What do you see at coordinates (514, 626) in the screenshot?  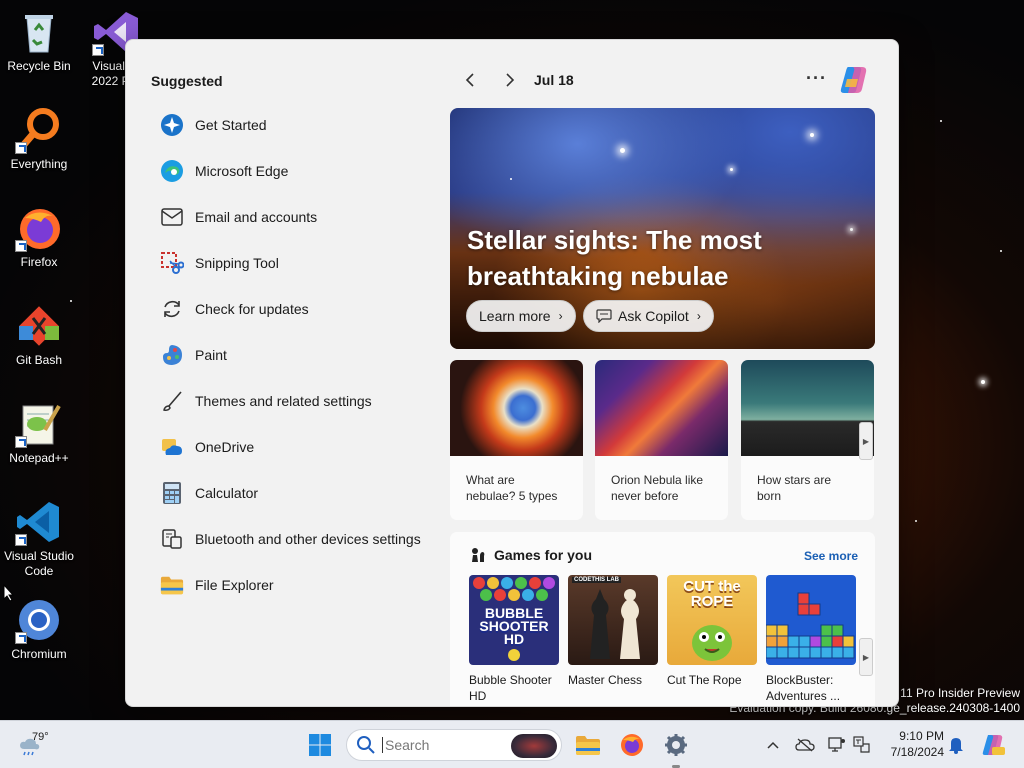 I see `game-art-text: BUBBLE SHOOTER HD` at bounding box center [514, 626].